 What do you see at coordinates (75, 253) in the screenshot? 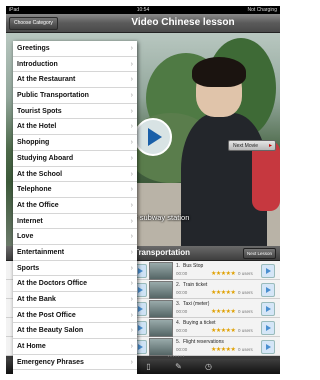
I see `menu-item-entertainment: Entertainment ›` at bounding box center [75, 253].